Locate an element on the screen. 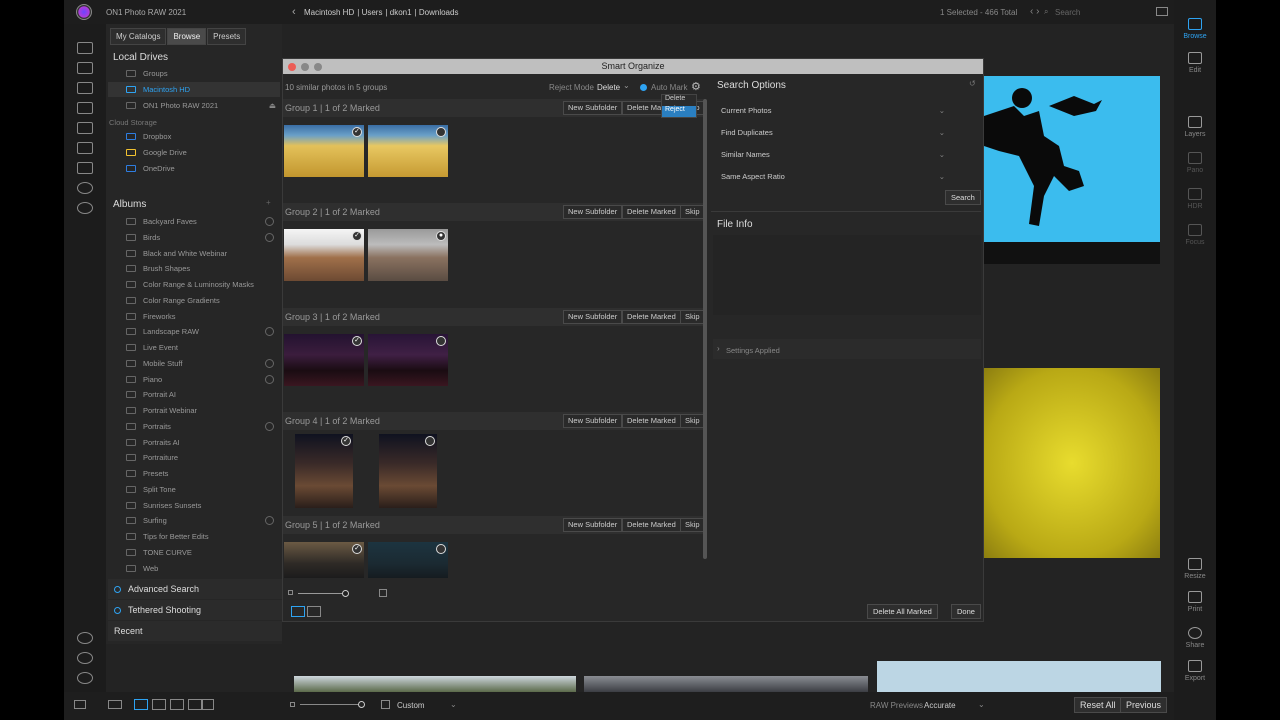 This screenshot has height=720, width=1280. breadcrumb-item: dkon1 is located at coordinates (401, 12).